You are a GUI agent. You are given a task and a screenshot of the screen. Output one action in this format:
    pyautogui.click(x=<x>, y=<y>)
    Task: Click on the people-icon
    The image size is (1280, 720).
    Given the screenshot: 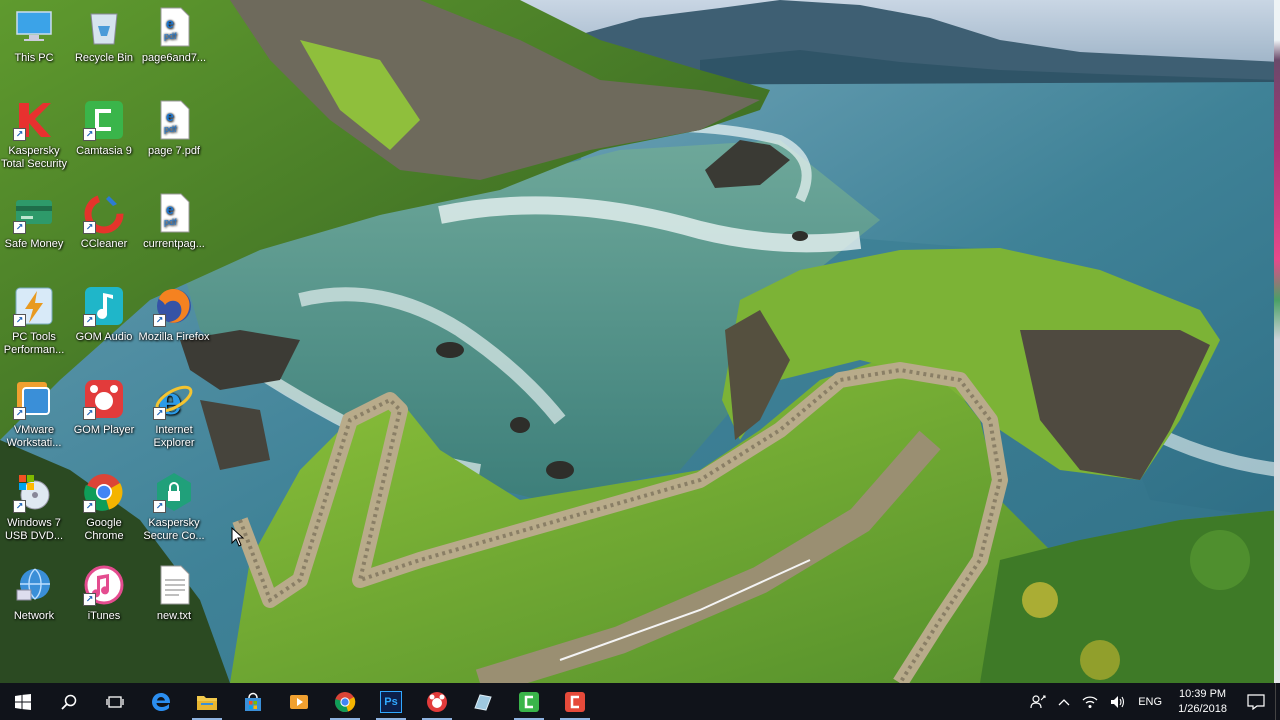 What is the action you would take?
    pyautogui.click(x=1038, y=701)
    